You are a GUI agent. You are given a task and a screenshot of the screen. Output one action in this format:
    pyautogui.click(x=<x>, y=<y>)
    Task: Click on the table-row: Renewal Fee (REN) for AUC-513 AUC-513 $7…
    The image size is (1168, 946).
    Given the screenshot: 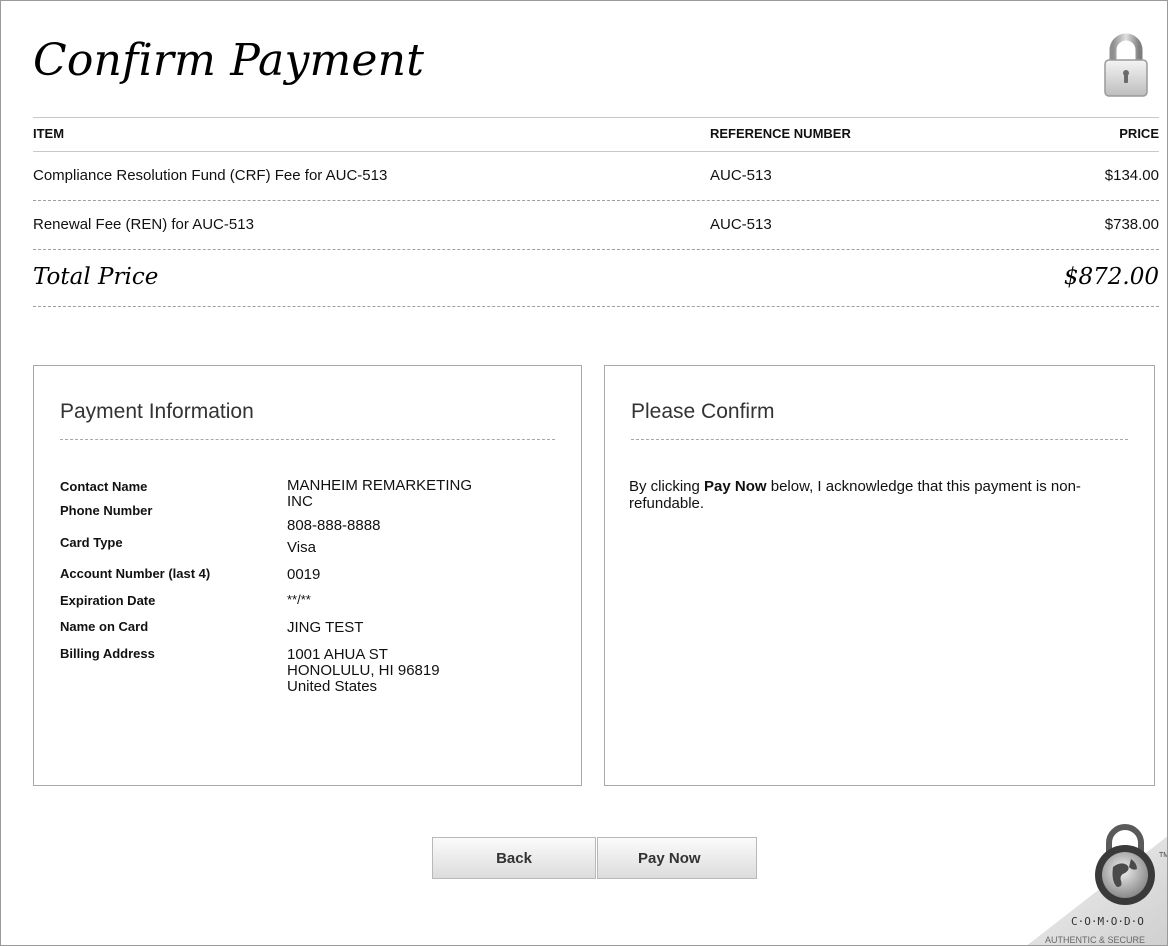 What is the action you would take?
    pyautogui.click(x=596, y=225)
    